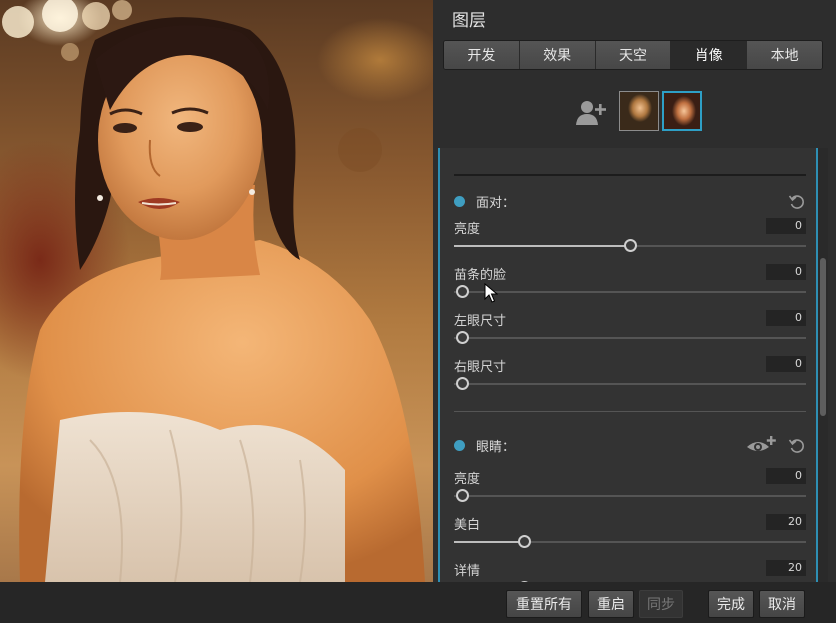  What do you see at coordinates (418, 602) in the screenshot?
I see `bottom-action-bar: 重置所有 重启 同步 完成 取消` at bounding box center [418, 602].